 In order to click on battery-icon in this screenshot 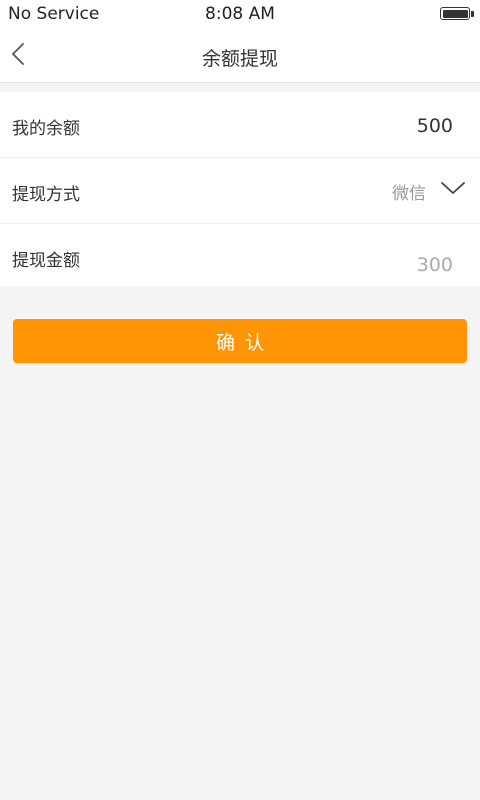, I will do `click(455, 13)`.